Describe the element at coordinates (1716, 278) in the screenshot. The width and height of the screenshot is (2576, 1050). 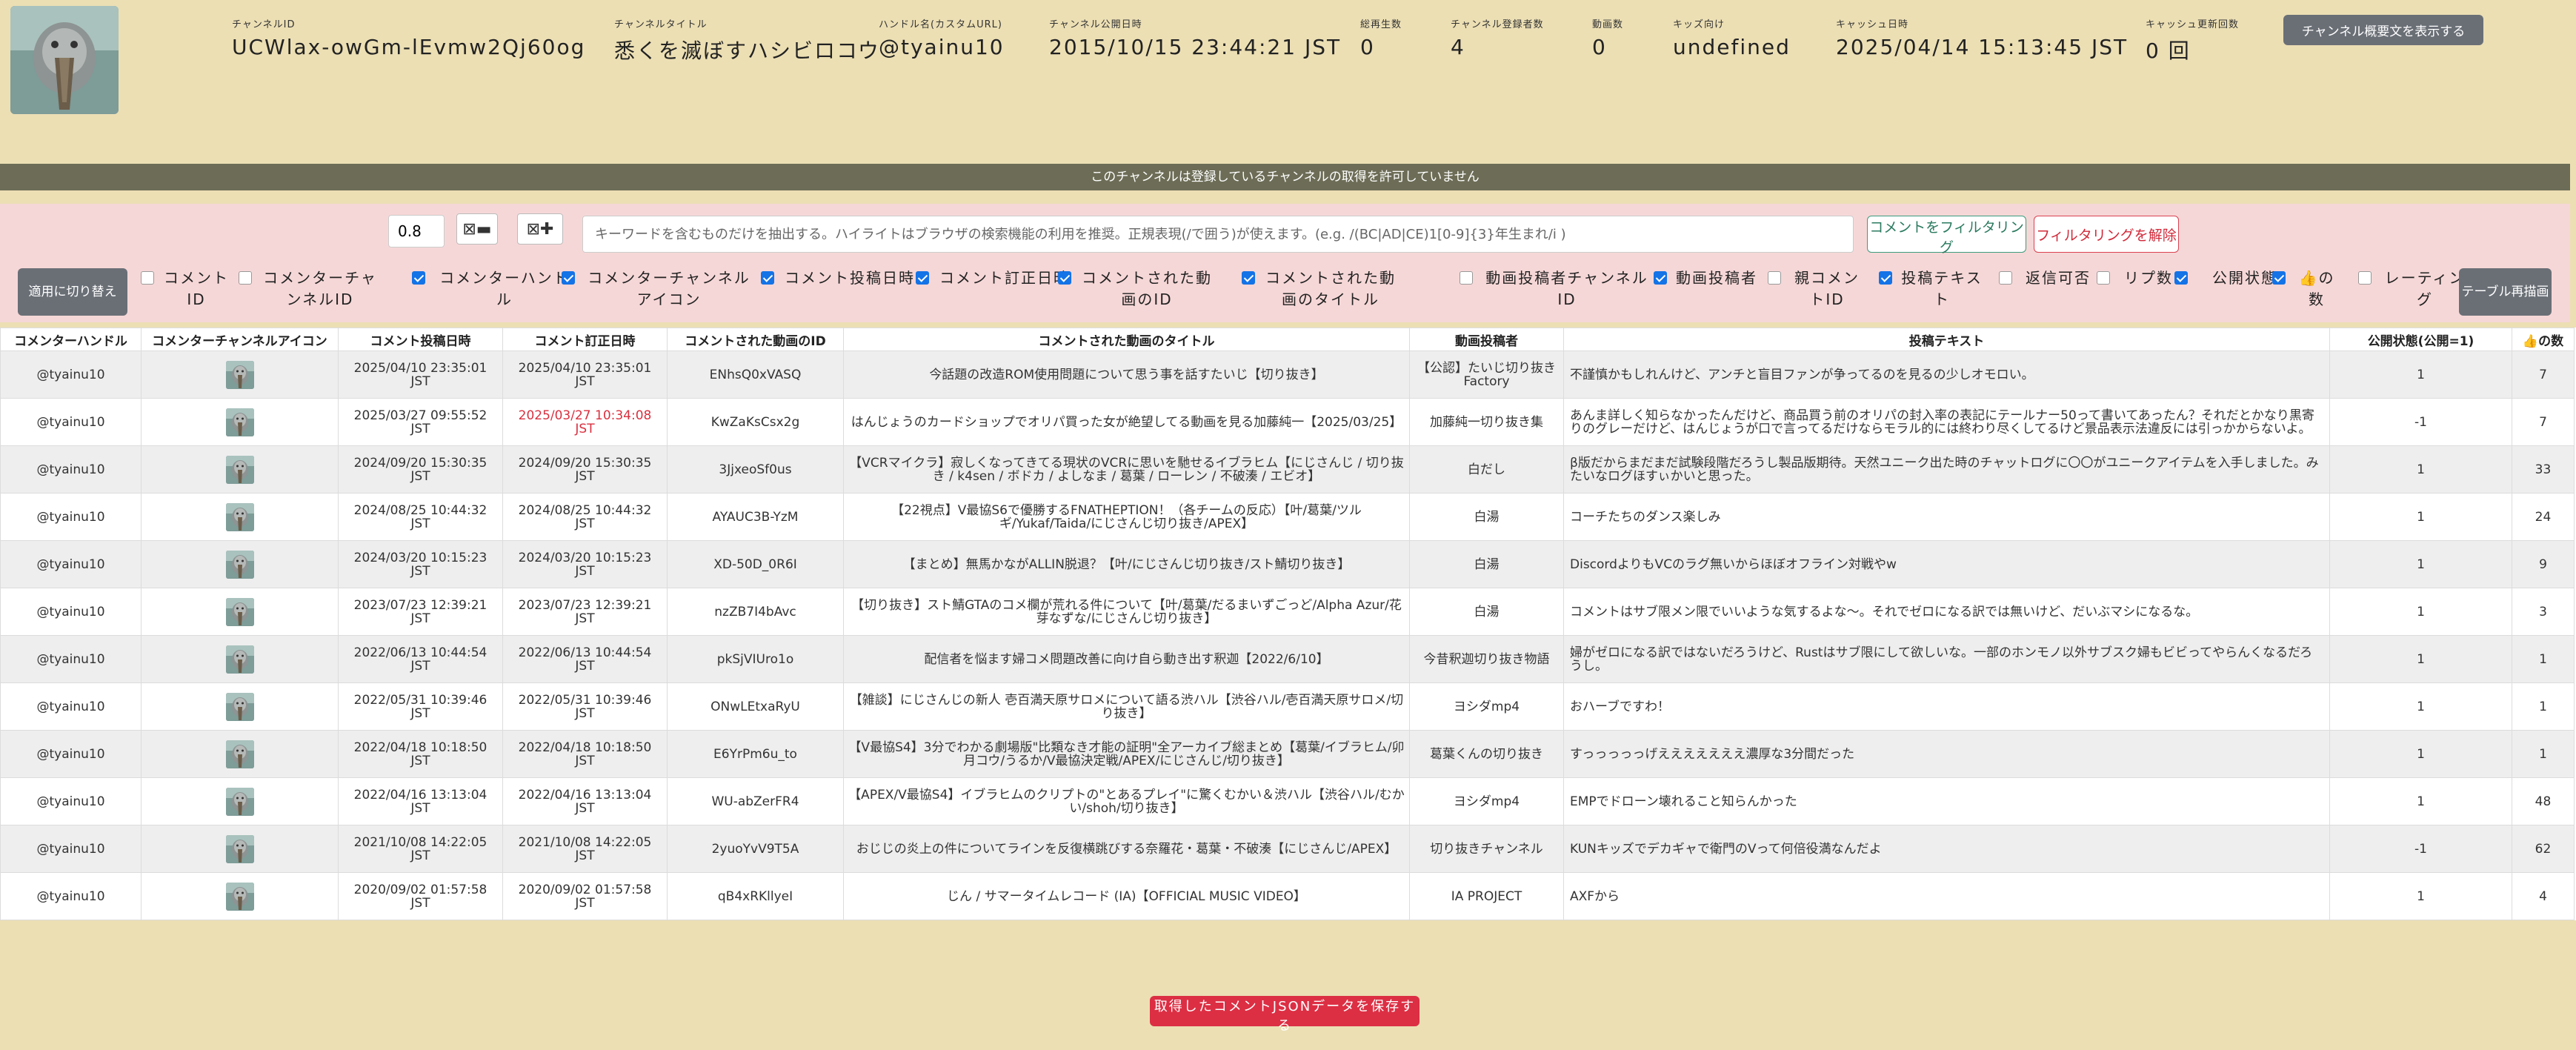
I see `column-toggle-label: 動画投稿者` at that location.